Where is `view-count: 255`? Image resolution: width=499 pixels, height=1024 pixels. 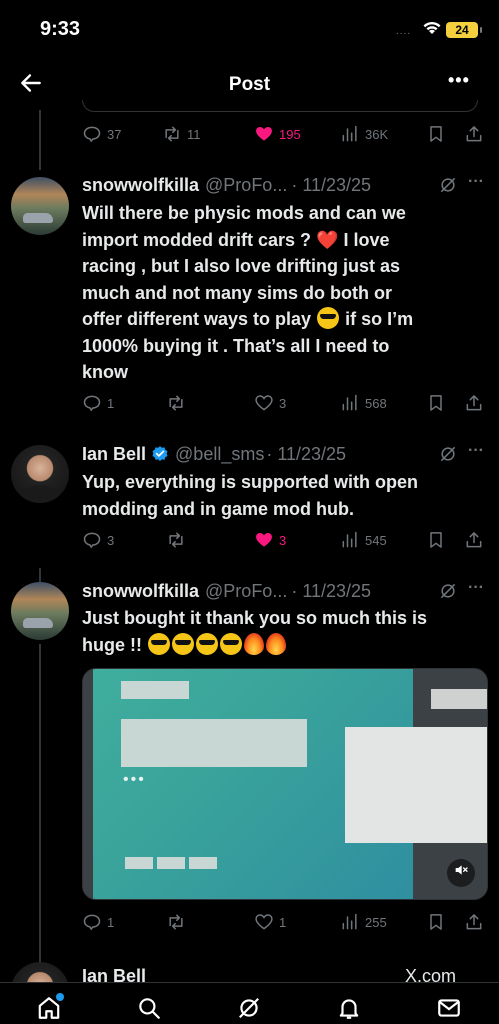 view-count: 255 is located at coordinates (376, 922).